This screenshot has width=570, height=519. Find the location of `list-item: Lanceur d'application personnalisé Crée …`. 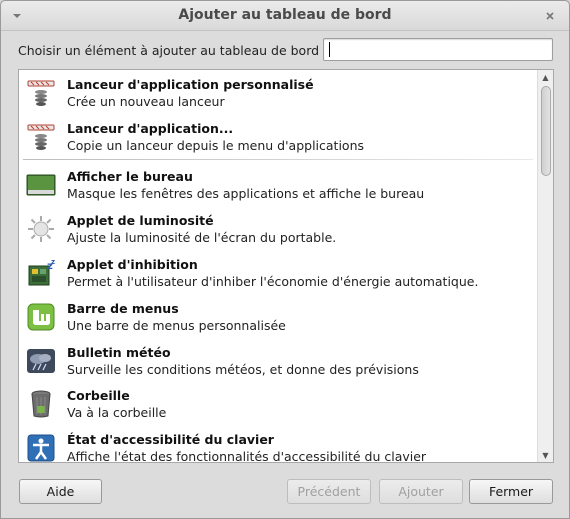

list-item: Lanceur d'application personnalisé Crée … is located at coordinates (278, 93).